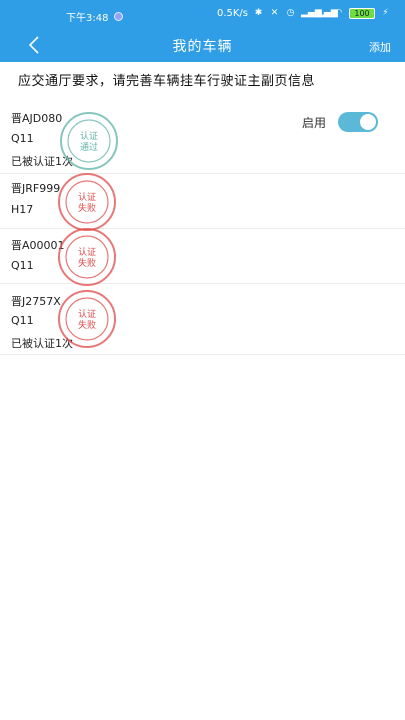 Image resolution: width=405 pixels, height=720 pixels. I want to click on add-vehicle-button: 添加, so click(380, 47).